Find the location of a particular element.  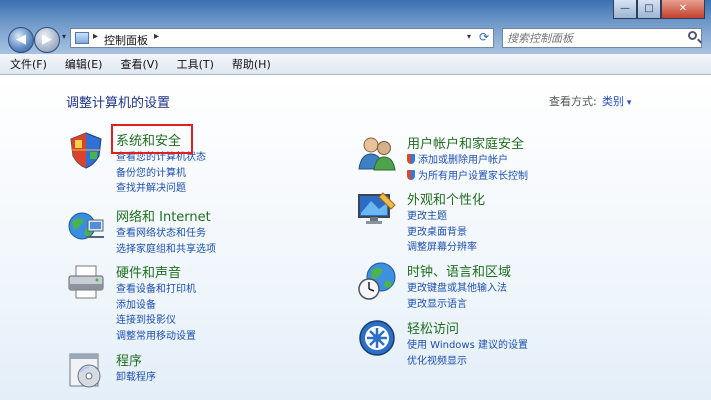

link-text: 添加或删除用户帐户 is located at coordinates (463, 160).